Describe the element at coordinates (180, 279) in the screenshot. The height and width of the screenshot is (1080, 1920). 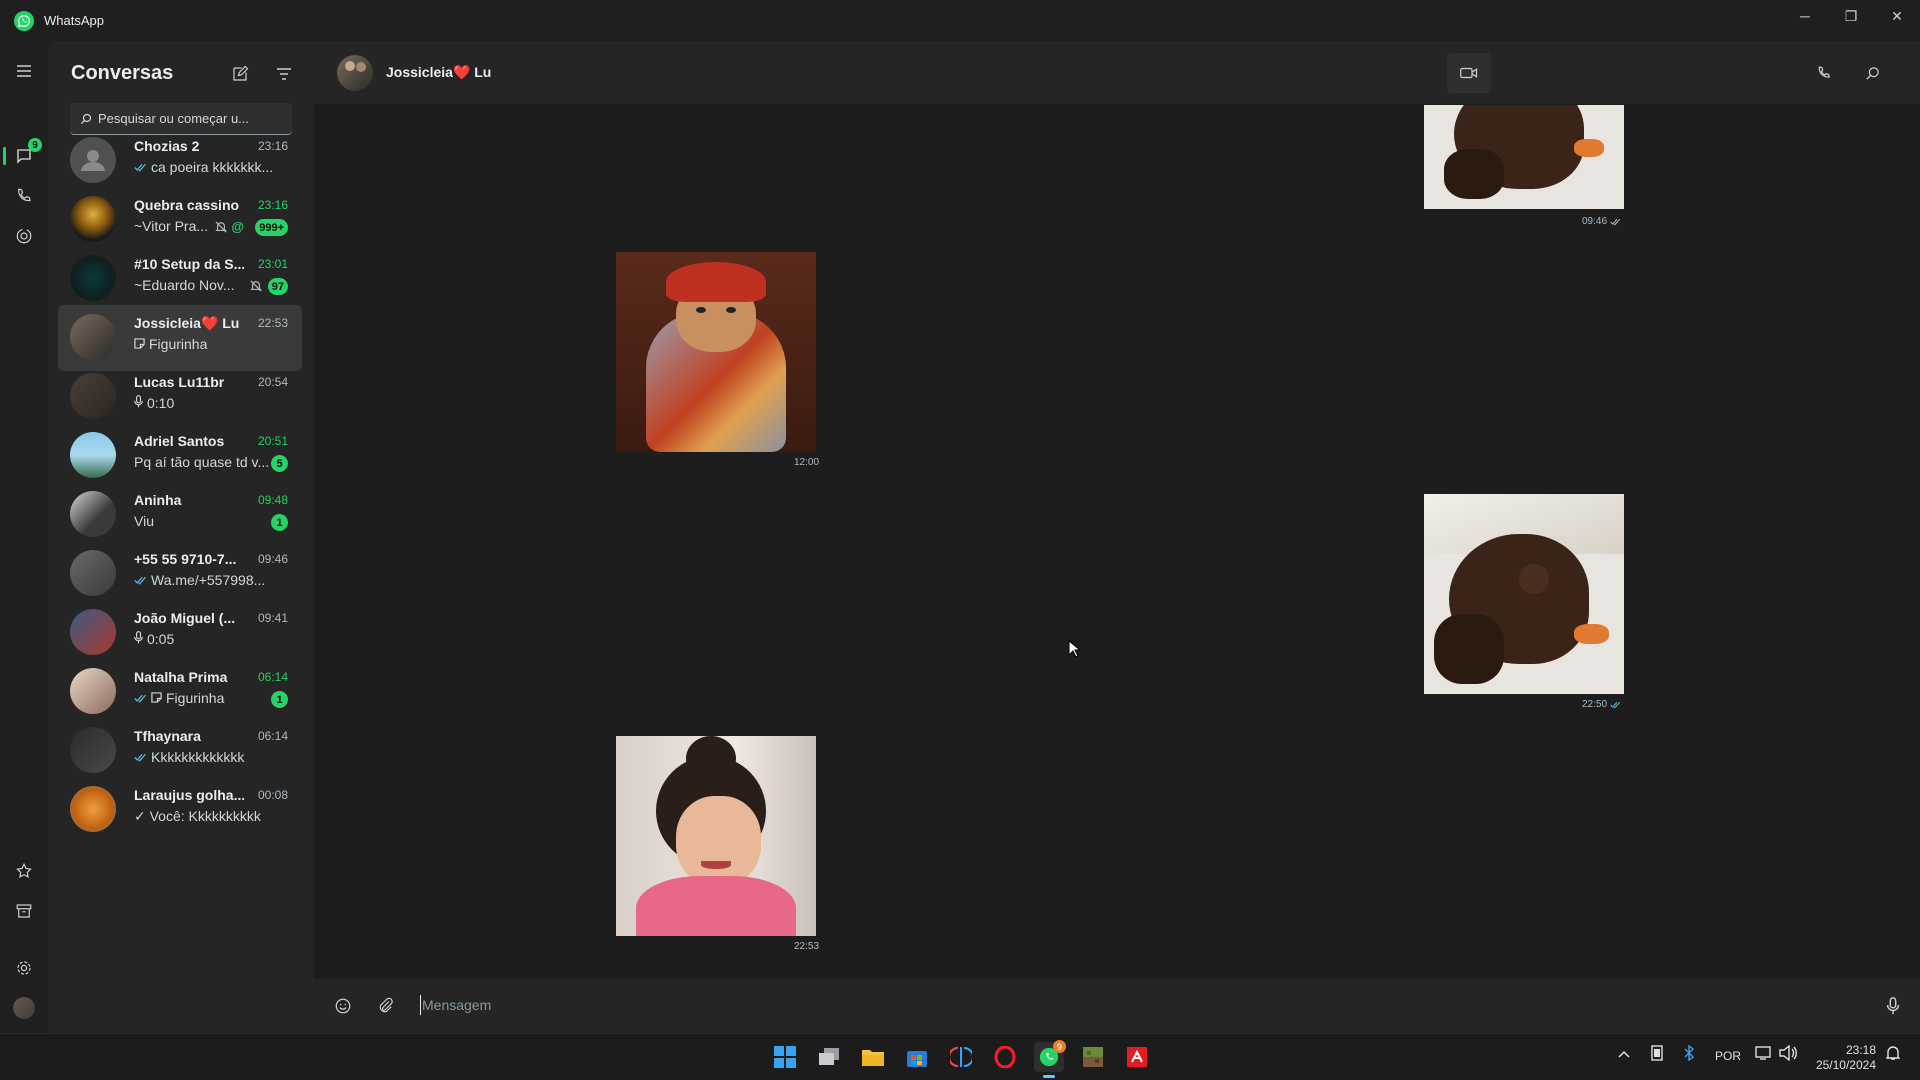
I see `chat-list-item: #10 Setup da S... 23:01 ~Eduardo Nov... 97` at that location.